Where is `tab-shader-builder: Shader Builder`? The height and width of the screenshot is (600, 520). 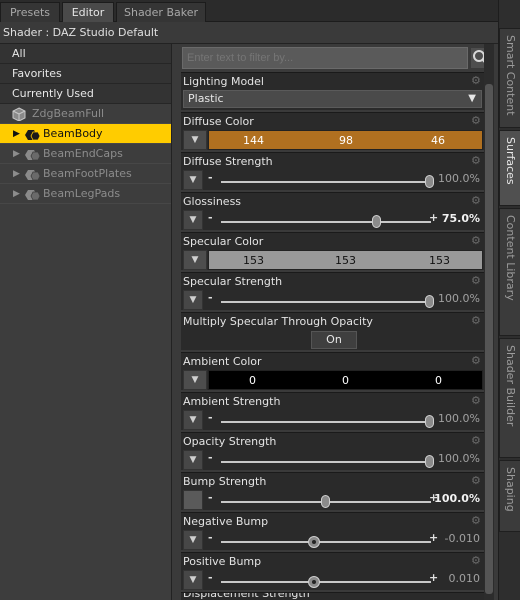 tab-shader-builder: Shader Builder is located at coordinates (509, 398).